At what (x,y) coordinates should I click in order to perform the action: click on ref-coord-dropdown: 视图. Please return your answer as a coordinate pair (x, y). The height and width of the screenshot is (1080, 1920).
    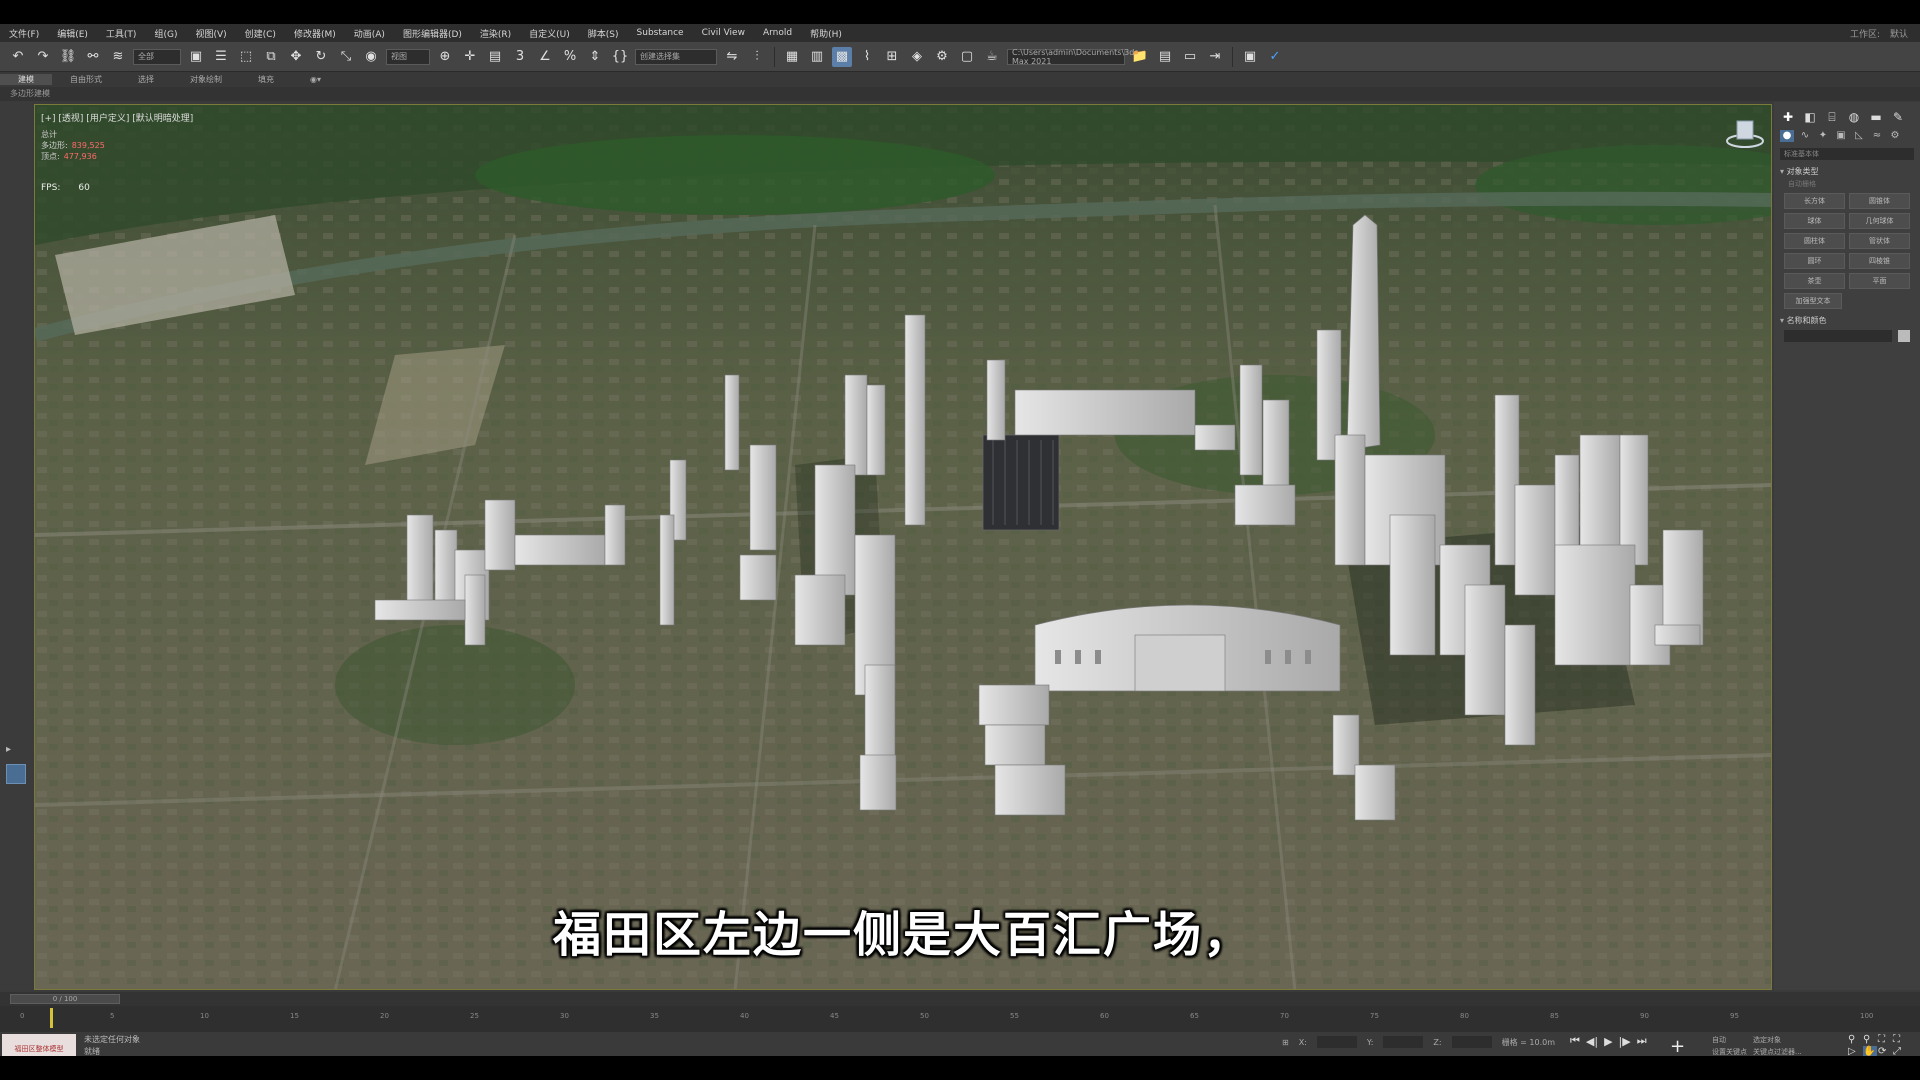
    Looking at the image, I should click on (408, 56).